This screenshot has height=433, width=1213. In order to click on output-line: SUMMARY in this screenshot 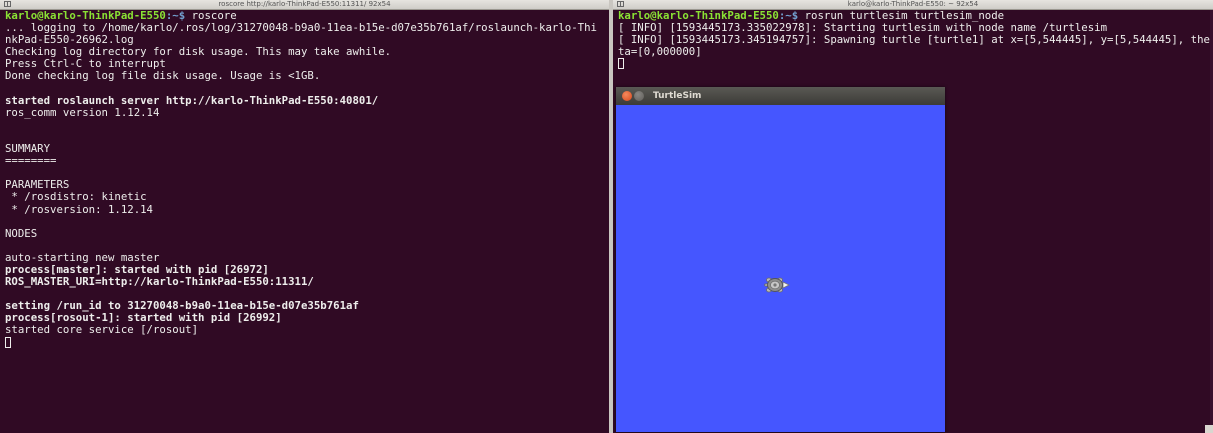, I will do `click(28, 149)`.